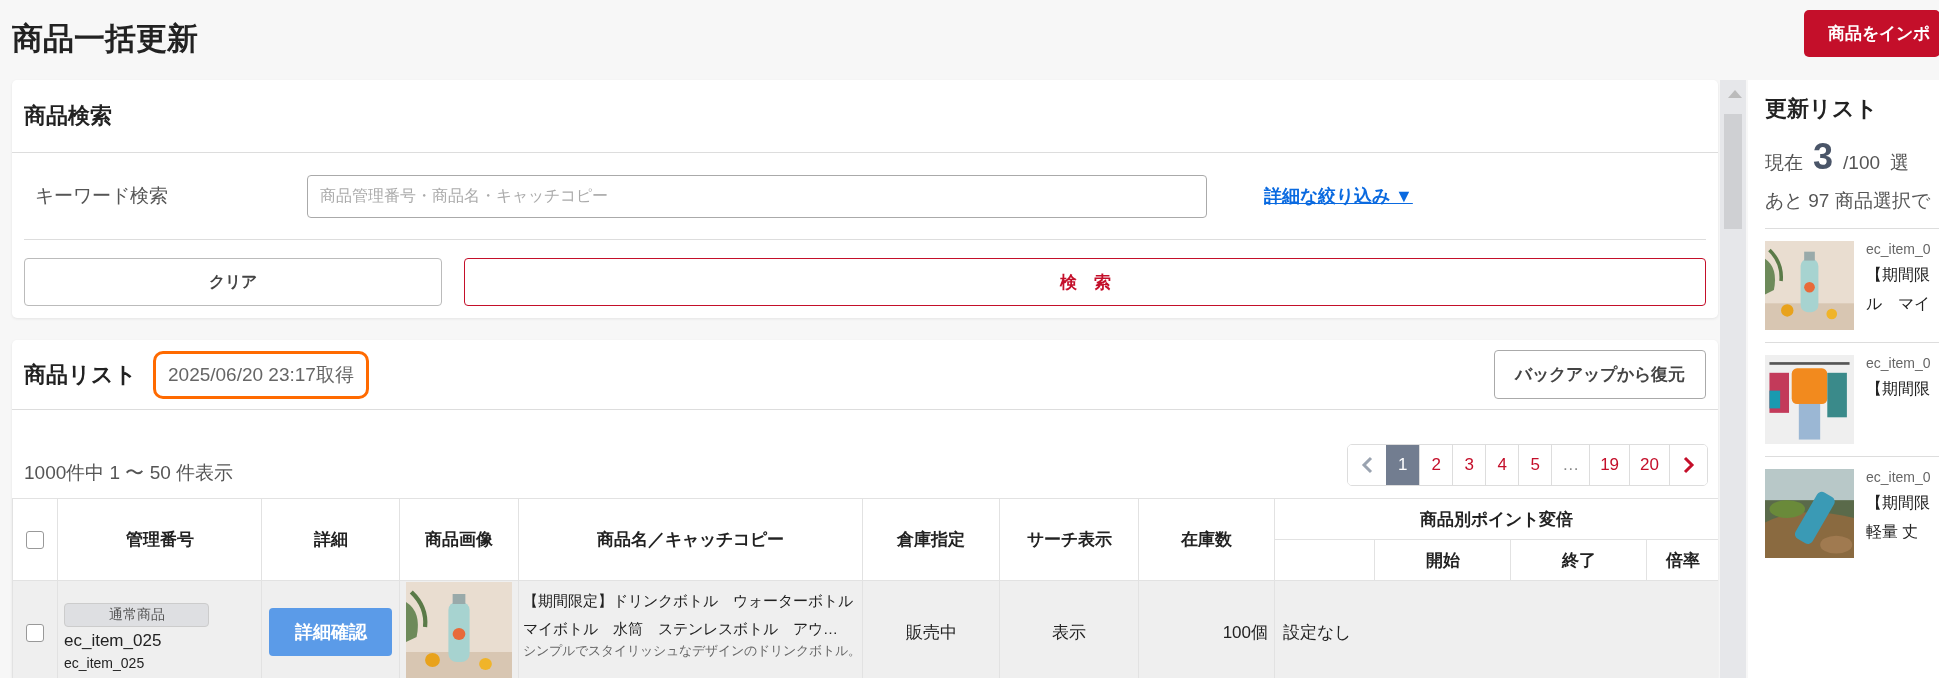  What do you see at coordinates (931, 629) in the screenshot?
I see `table-cell: 販売中` at bounding box center [931, 629].